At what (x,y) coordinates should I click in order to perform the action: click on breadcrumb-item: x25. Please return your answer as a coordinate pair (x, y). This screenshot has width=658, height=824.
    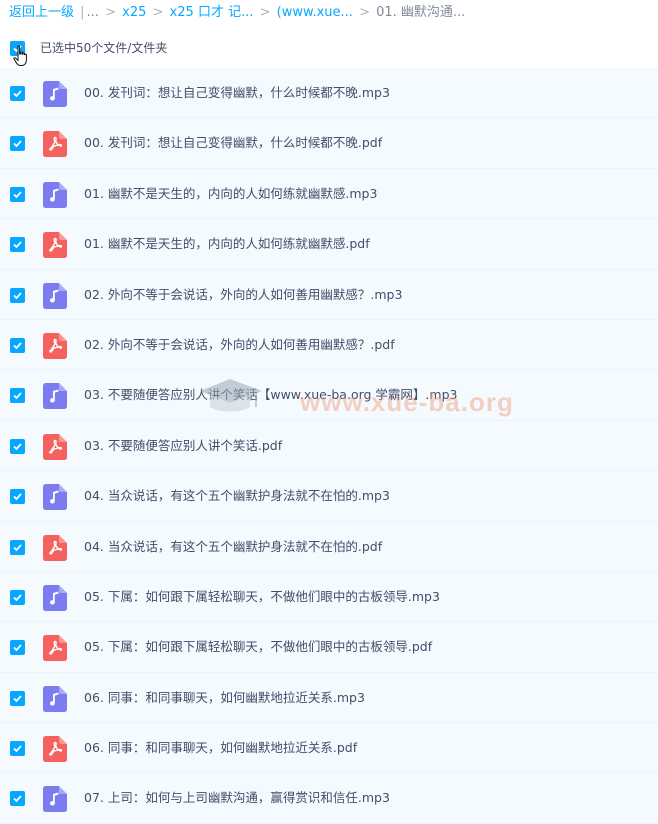
    Looking at the image, I should click on (134, 12).